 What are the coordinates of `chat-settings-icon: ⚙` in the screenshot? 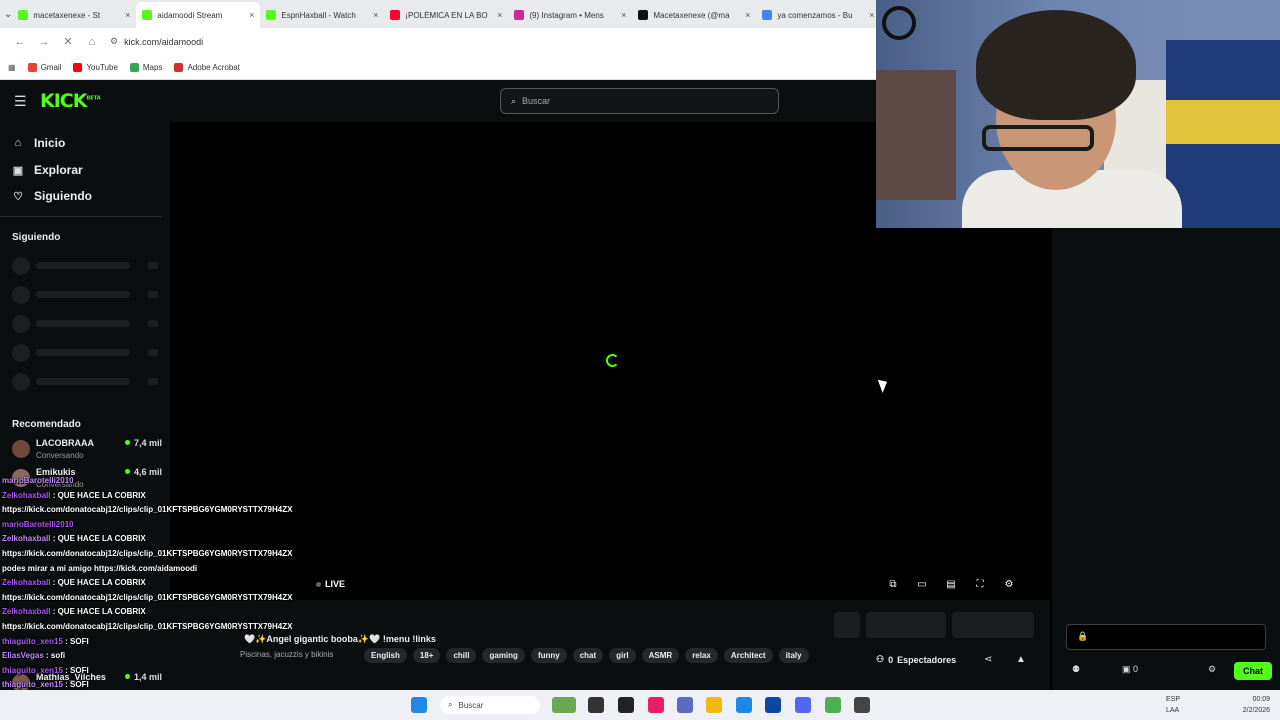 It's located at (1212, 669).